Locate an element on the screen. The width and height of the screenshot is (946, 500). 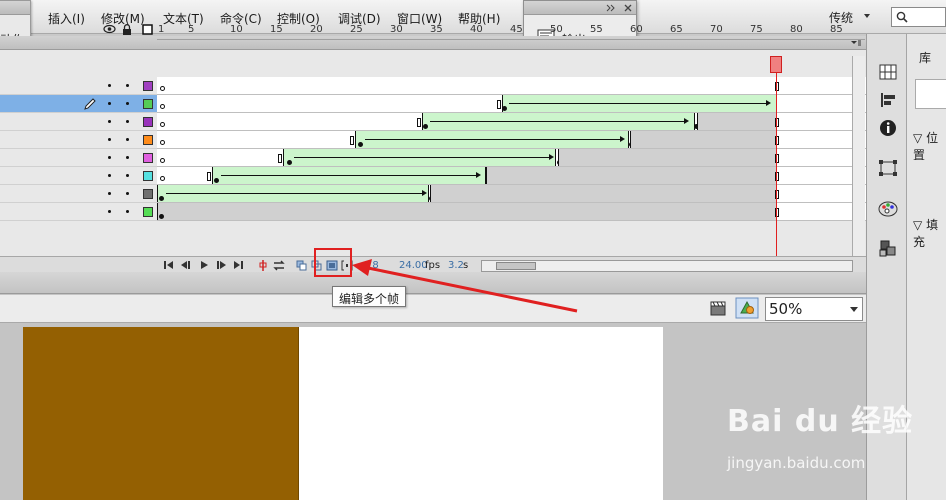
step-forward-icon is located at coordinates (221, 265).